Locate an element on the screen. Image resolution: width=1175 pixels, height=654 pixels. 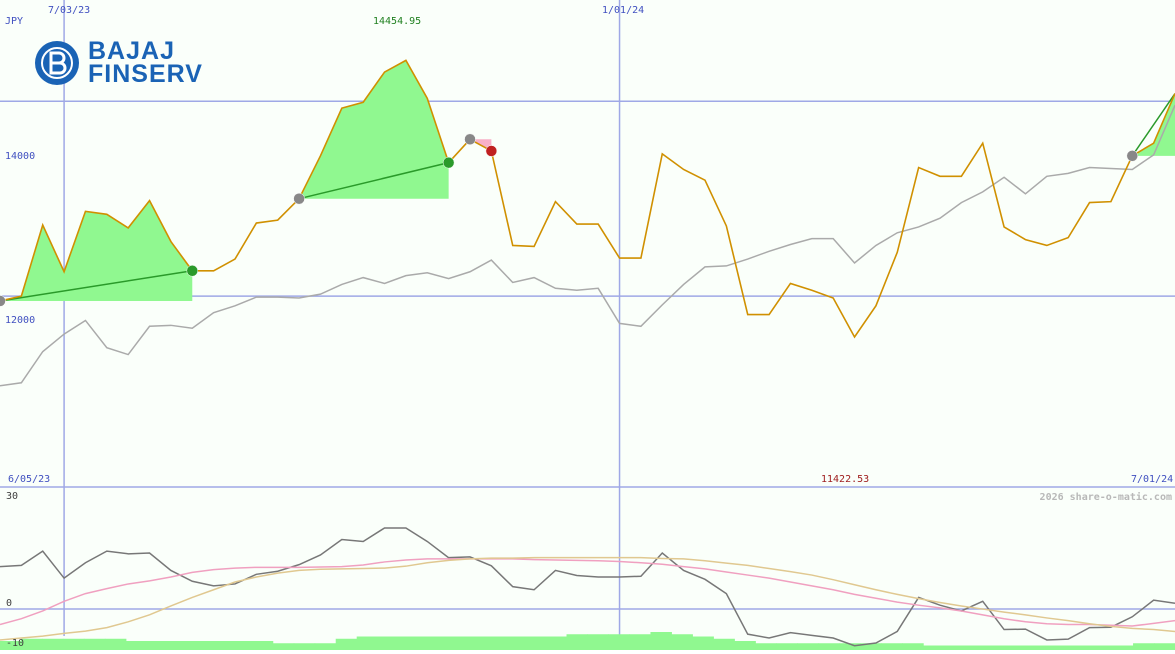
y-tick-osc-1: 0 is located at coordinates (9, 603).